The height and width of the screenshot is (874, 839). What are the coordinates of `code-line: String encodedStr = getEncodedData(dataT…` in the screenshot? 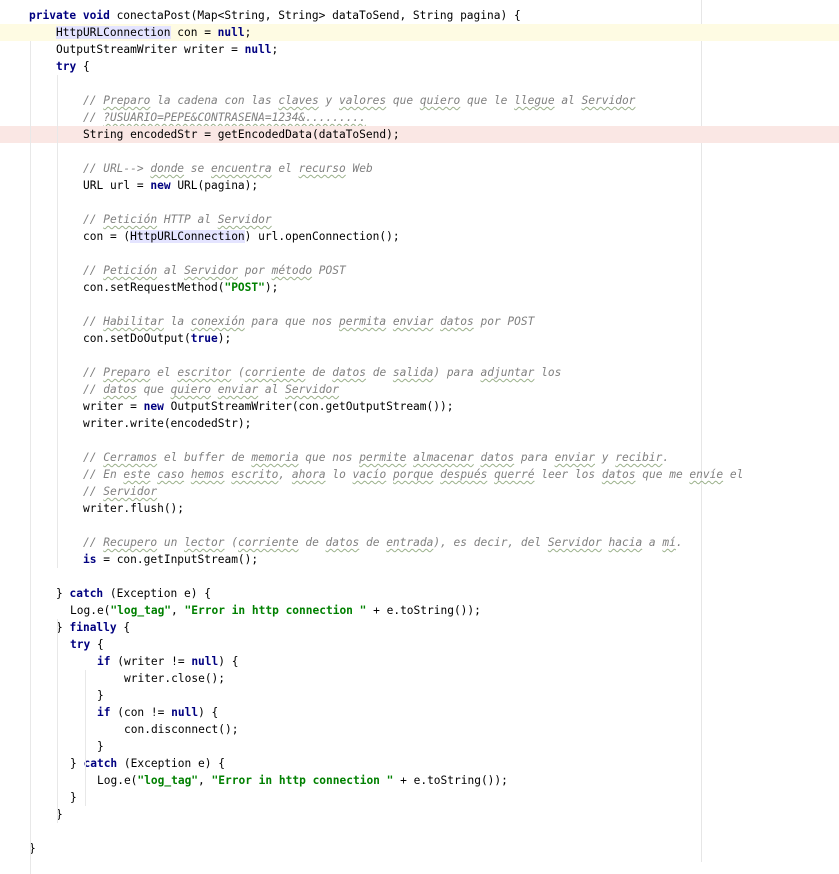 It's located at (419, 134).